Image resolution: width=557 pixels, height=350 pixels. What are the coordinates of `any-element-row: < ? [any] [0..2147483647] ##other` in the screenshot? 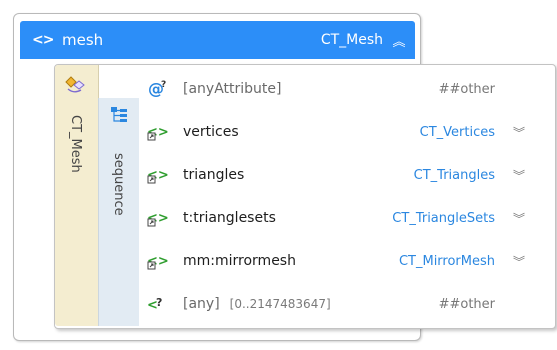 It's located at (336, 304).